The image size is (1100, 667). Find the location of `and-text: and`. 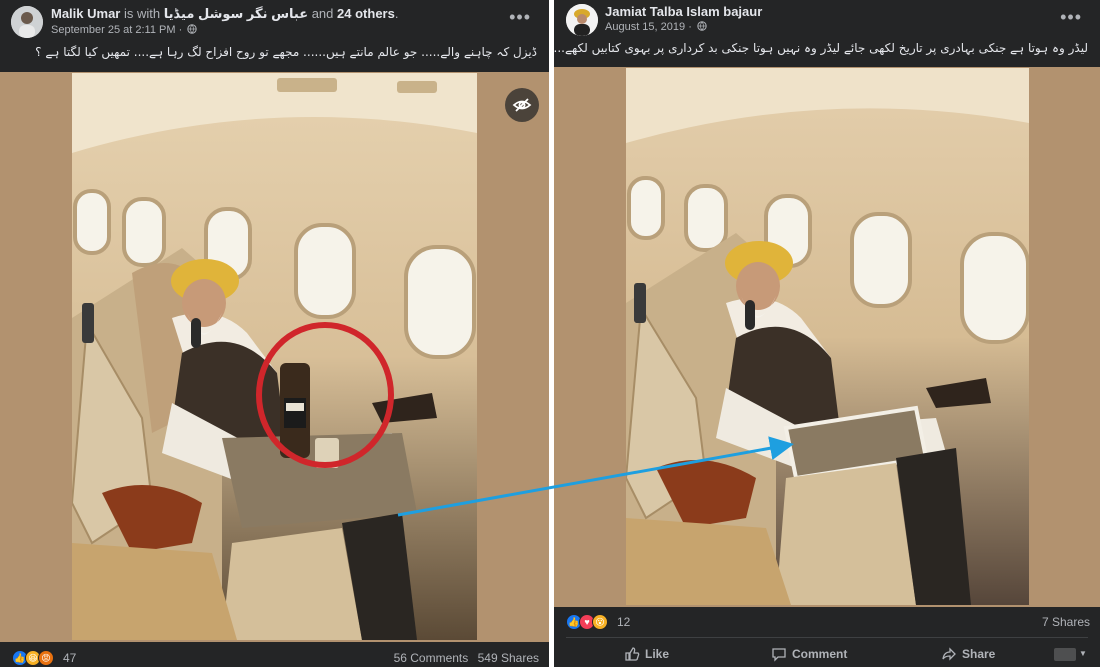

and-text: and is located at coordinates (322, 13).